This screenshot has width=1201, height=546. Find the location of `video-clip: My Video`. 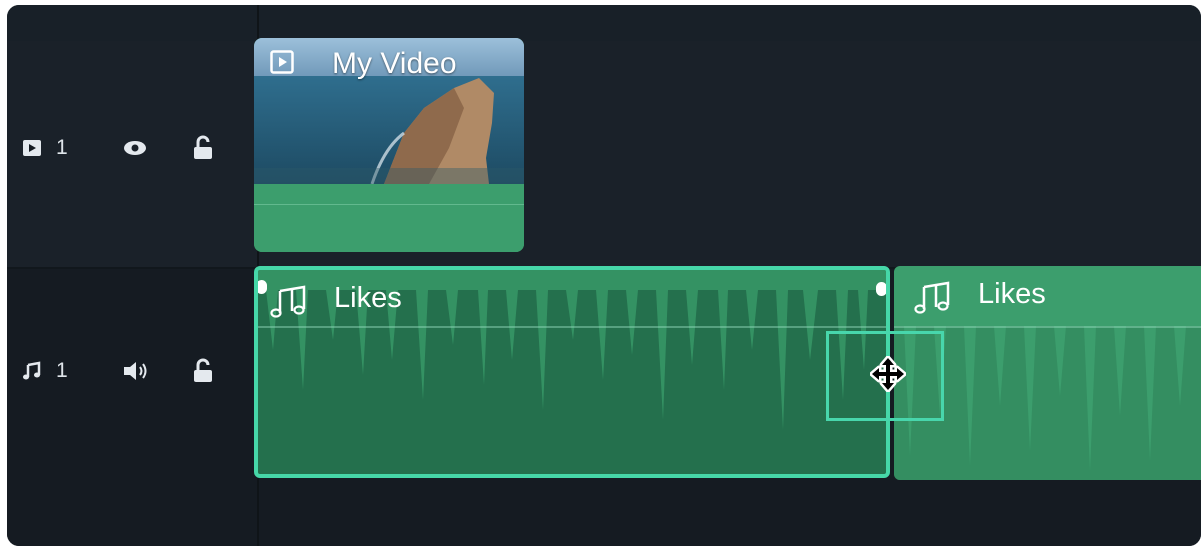

video-clip: My Video is located at coordinates (389, 145).